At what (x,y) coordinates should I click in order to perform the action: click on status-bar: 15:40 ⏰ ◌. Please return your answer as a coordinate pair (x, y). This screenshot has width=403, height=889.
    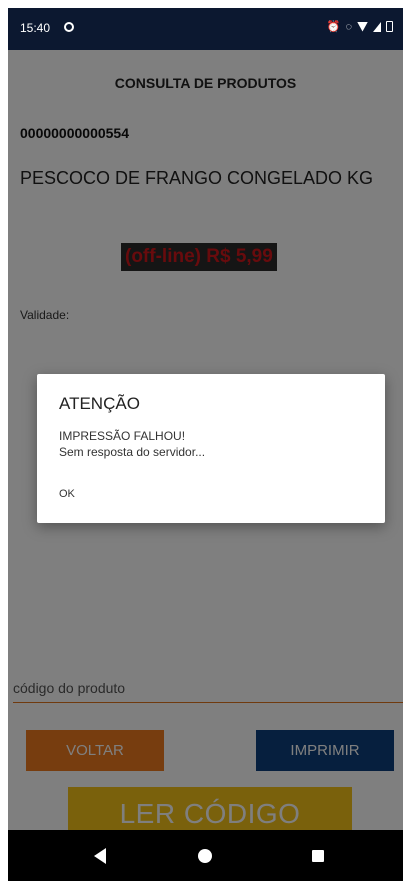
    Looking at the image, I should click on (205, 29).